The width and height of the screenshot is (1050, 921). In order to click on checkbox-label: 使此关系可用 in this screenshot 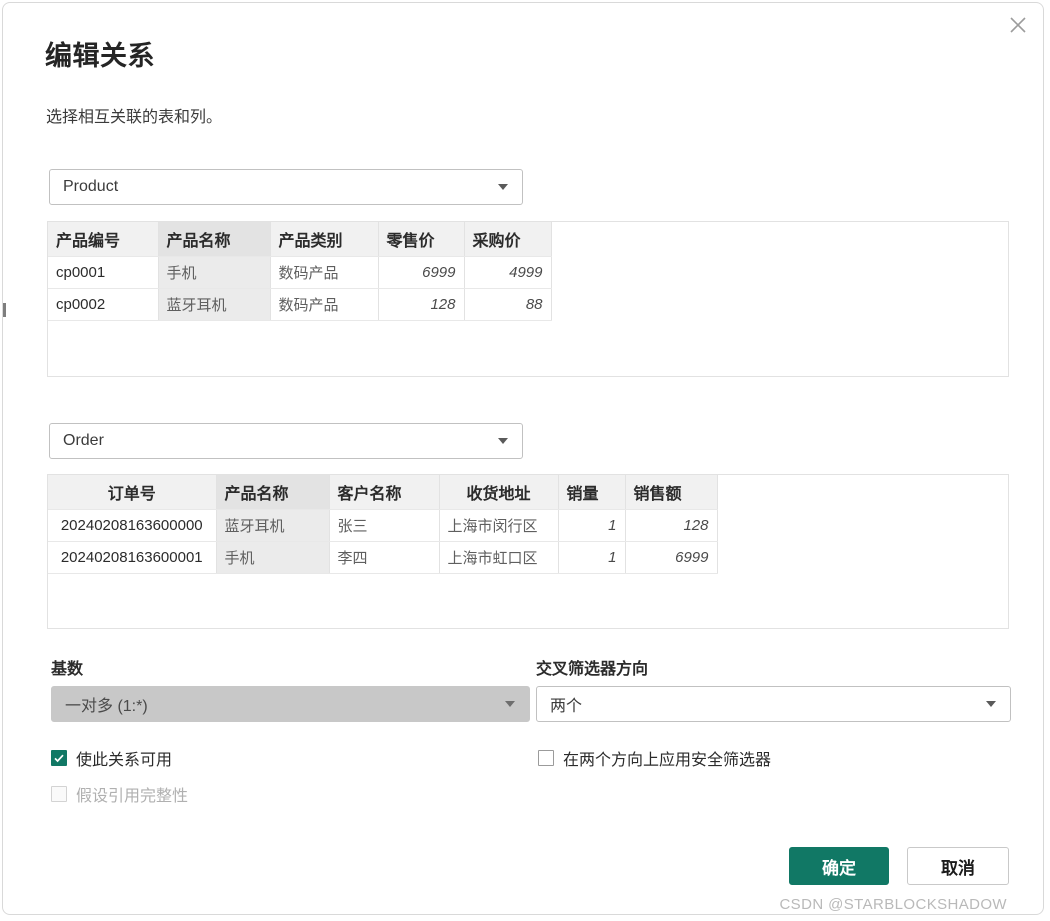, I will do `click(124, 760)`.